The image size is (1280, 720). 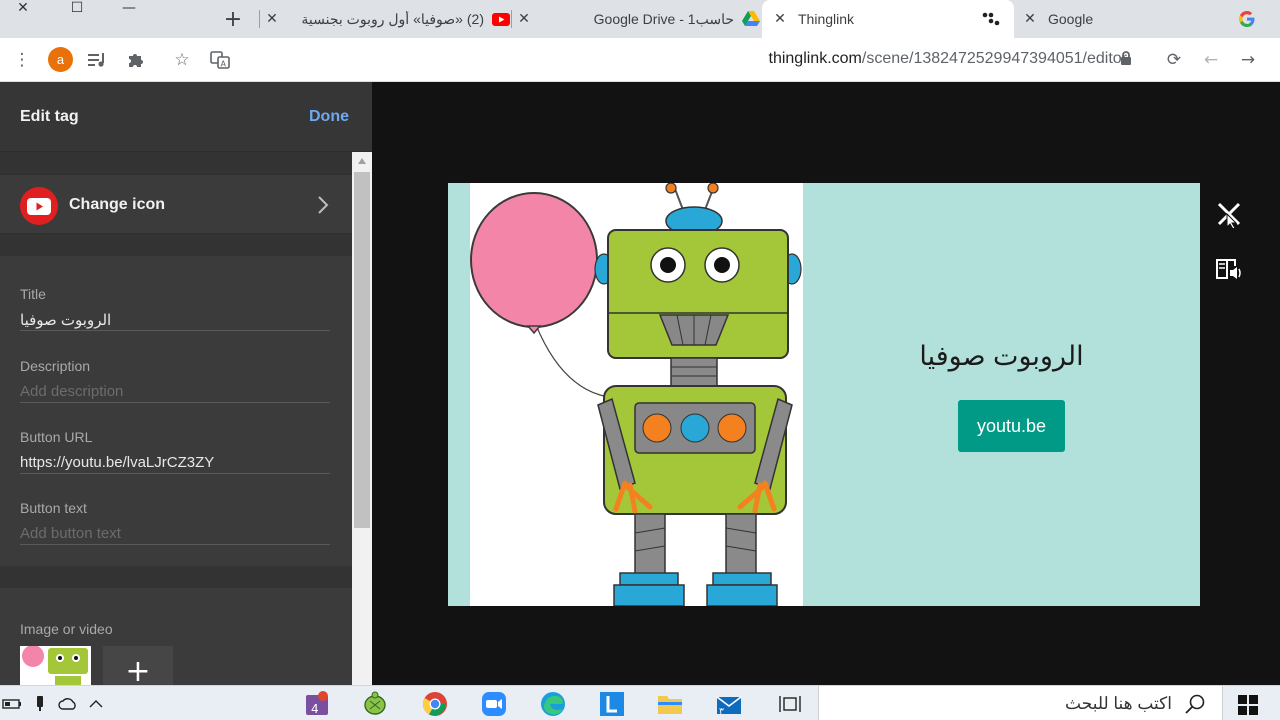 I want to click on google-drive-icon, so click(x=751, y=19).